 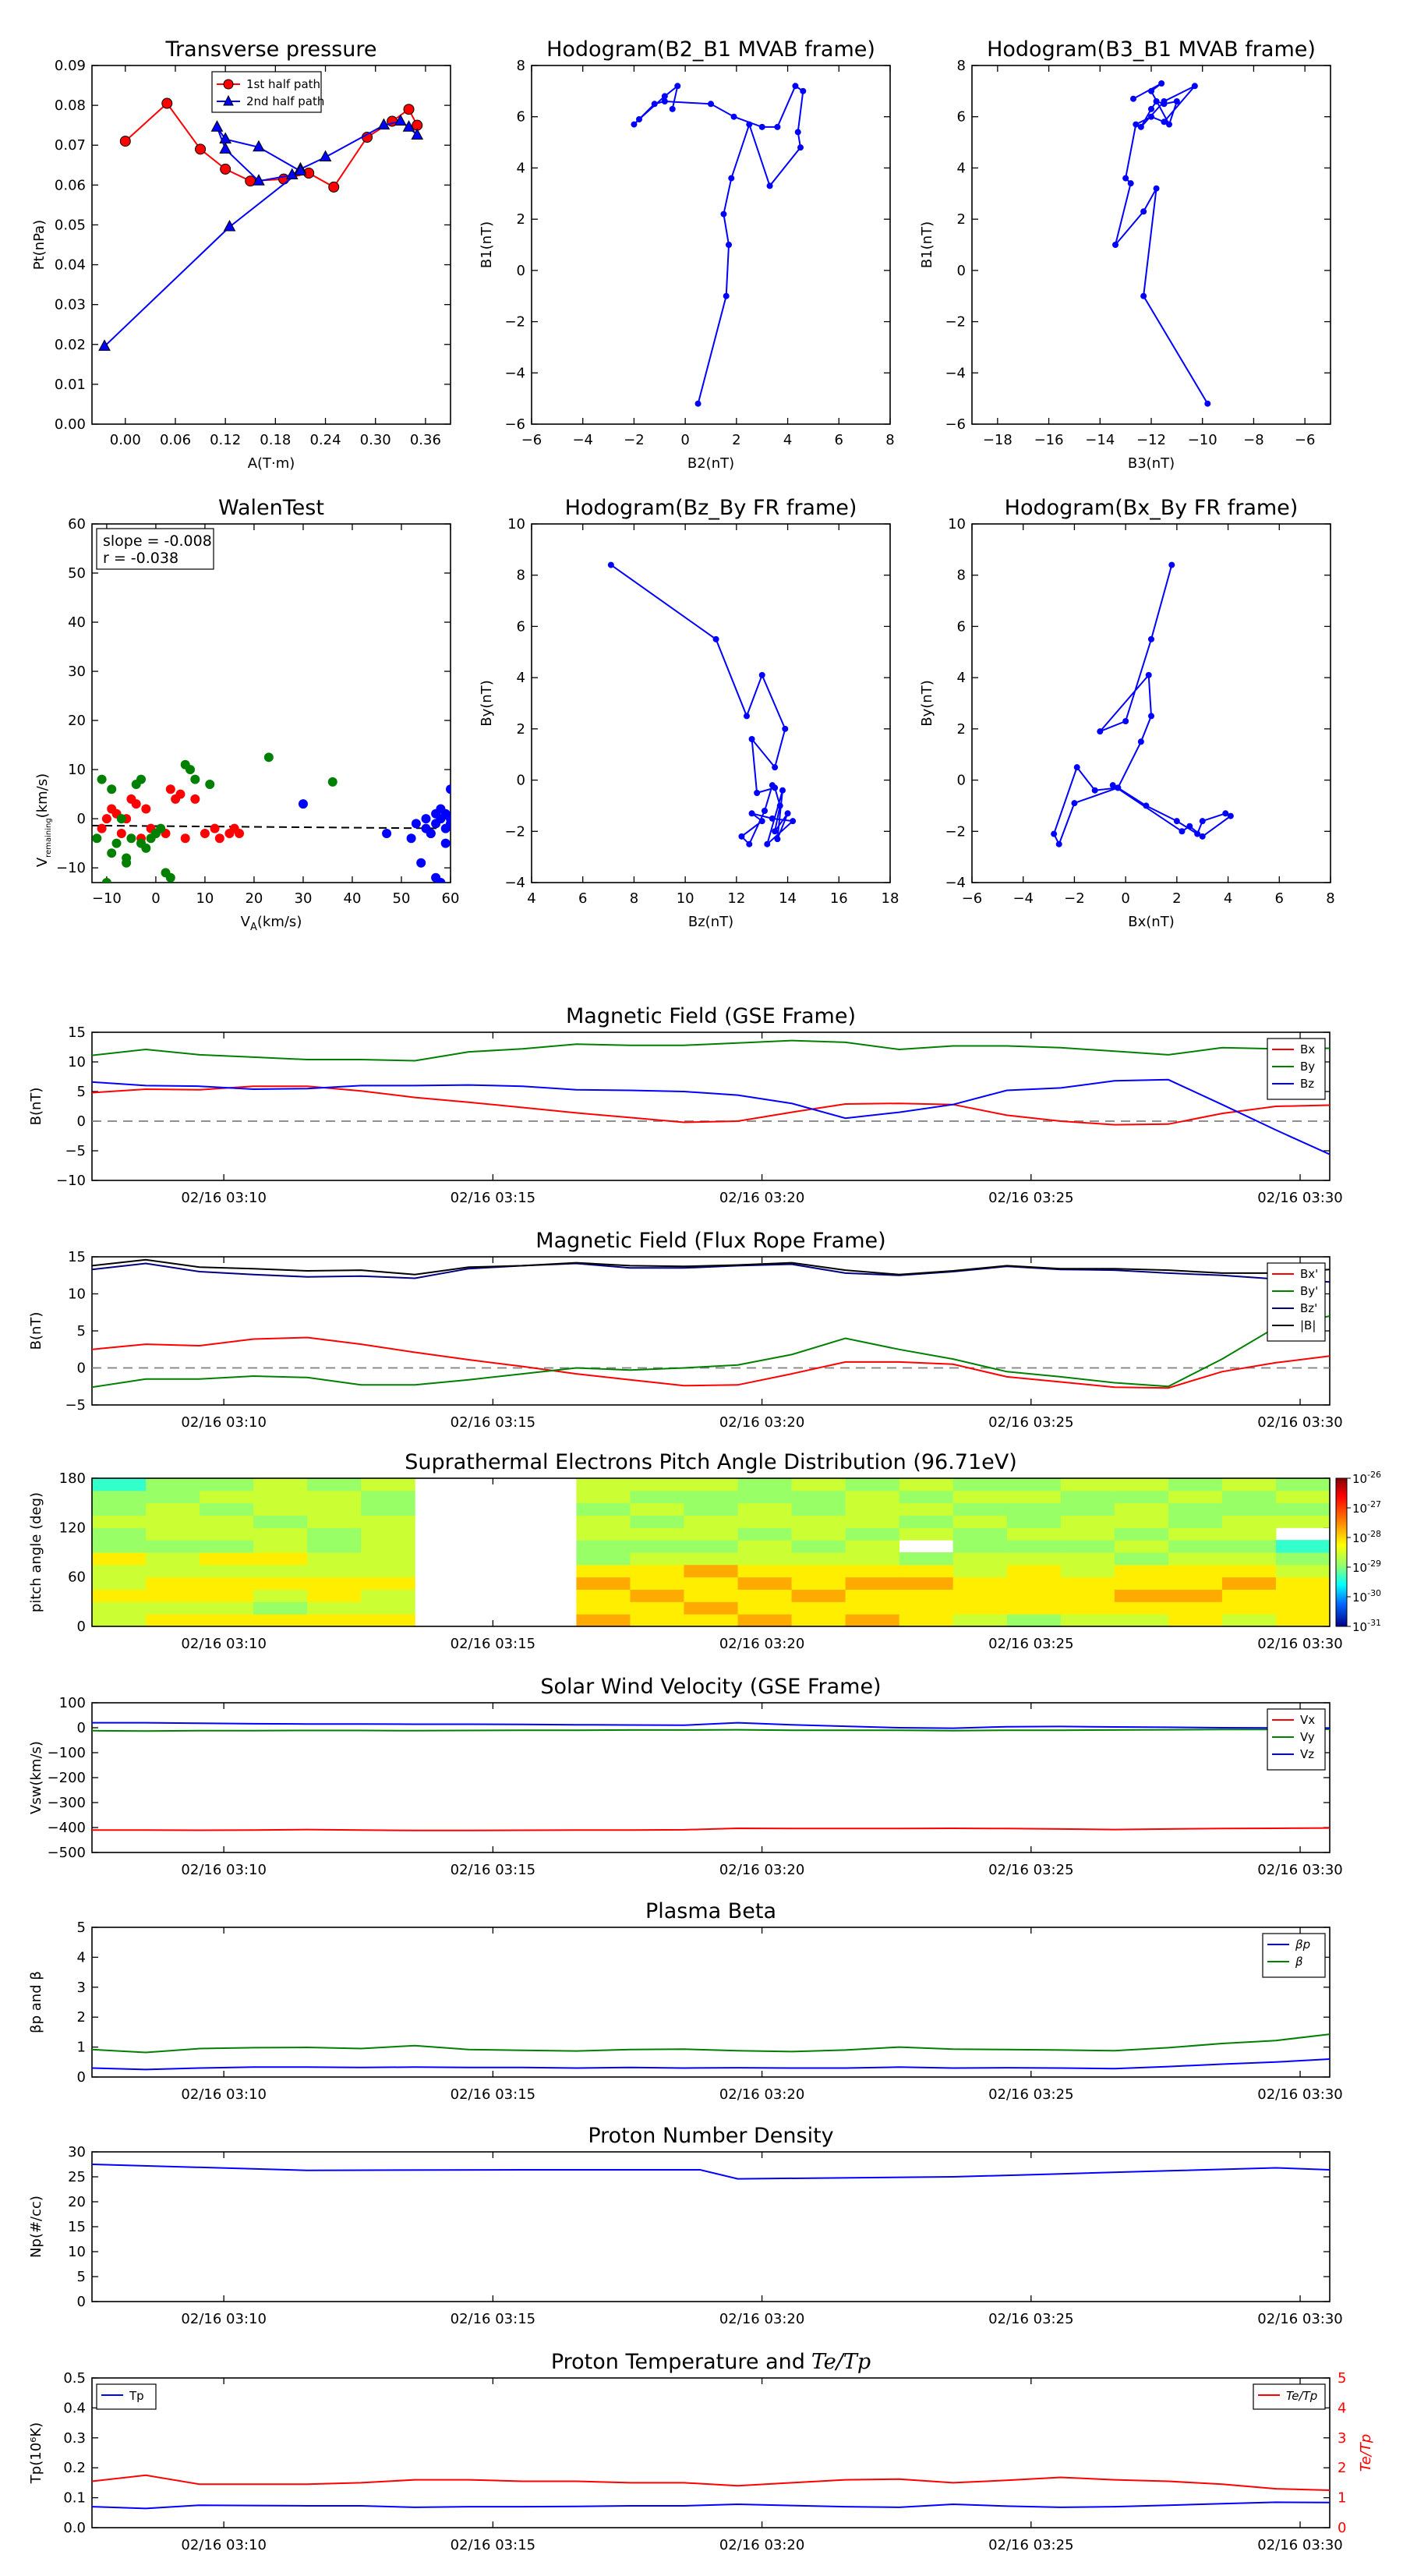 What do you see at coordinates (283, 84) in the screenshot?
I see `legend-label: 1st half path` at bounding box center [283, 84].